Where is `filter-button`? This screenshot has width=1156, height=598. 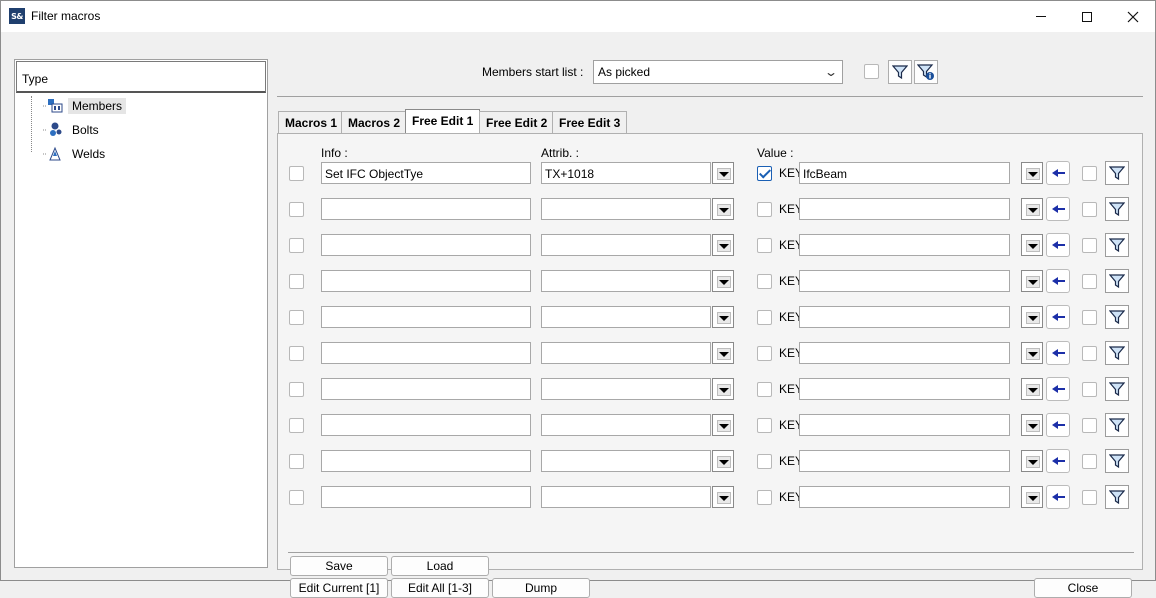
filter-button is located at coordinates (900, 72).